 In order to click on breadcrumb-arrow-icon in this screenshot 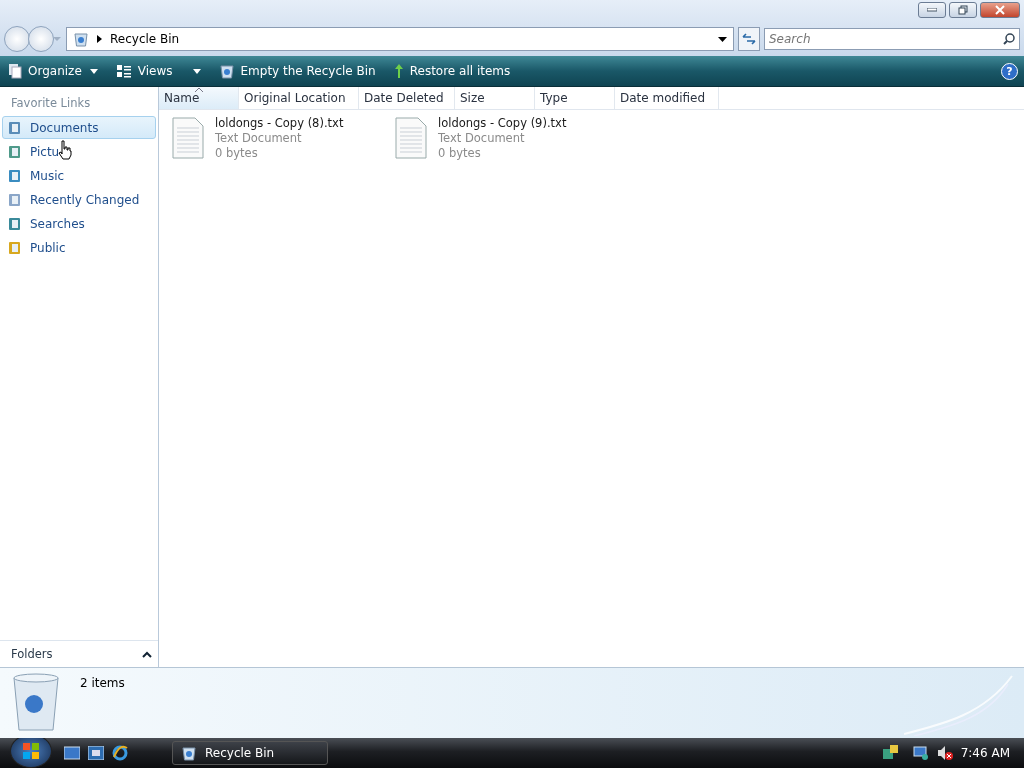, I will do `click(99, 39)`.